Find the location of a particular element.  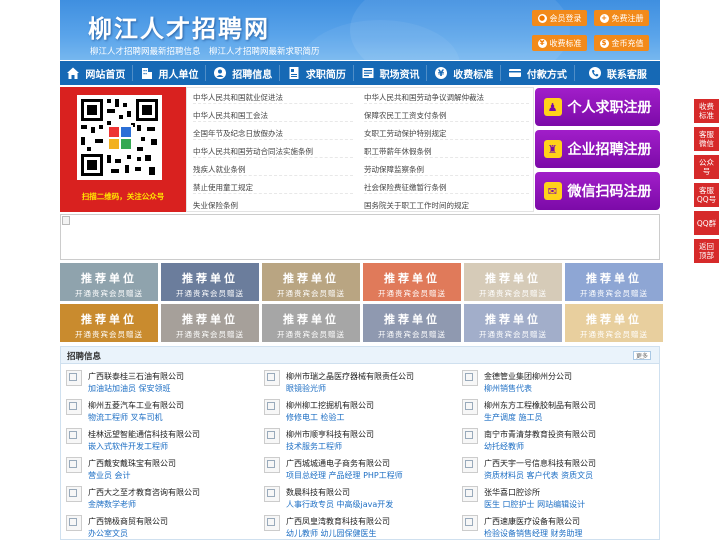

personal-register-button: ♟ 个人求职注册 is located at coordinates (597, 107).